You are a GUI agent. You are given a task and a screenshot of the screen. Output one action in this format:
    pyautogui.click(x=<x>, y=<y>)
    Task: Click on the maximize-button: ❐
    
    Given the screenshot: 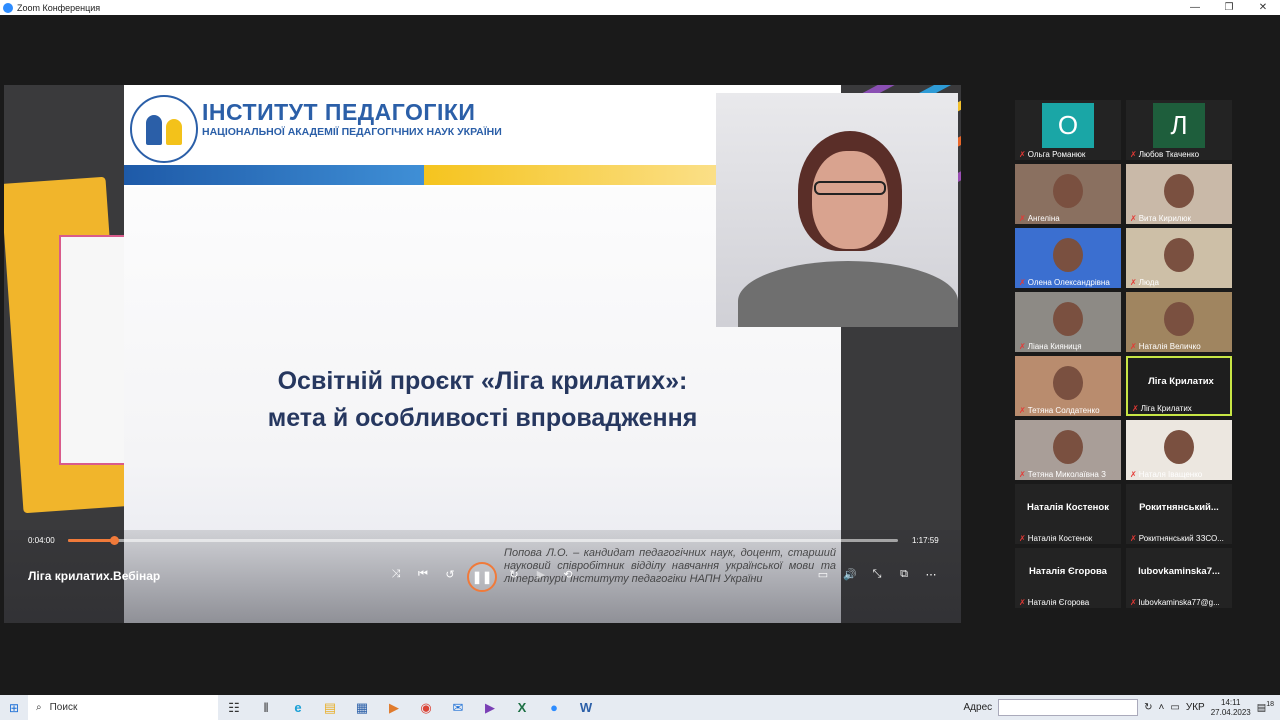 What is the action you would take?
    pyautogui.click(x=1229, y=7)
    